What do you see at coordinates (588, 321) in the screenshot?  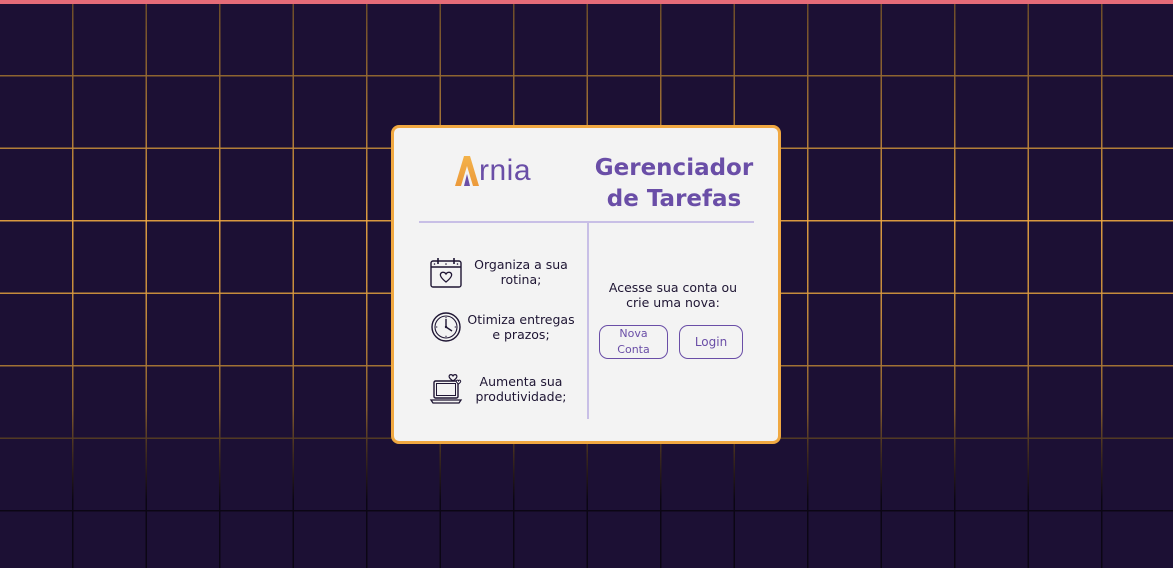 I see `vertical-divider` at bounding box center [588, 321].